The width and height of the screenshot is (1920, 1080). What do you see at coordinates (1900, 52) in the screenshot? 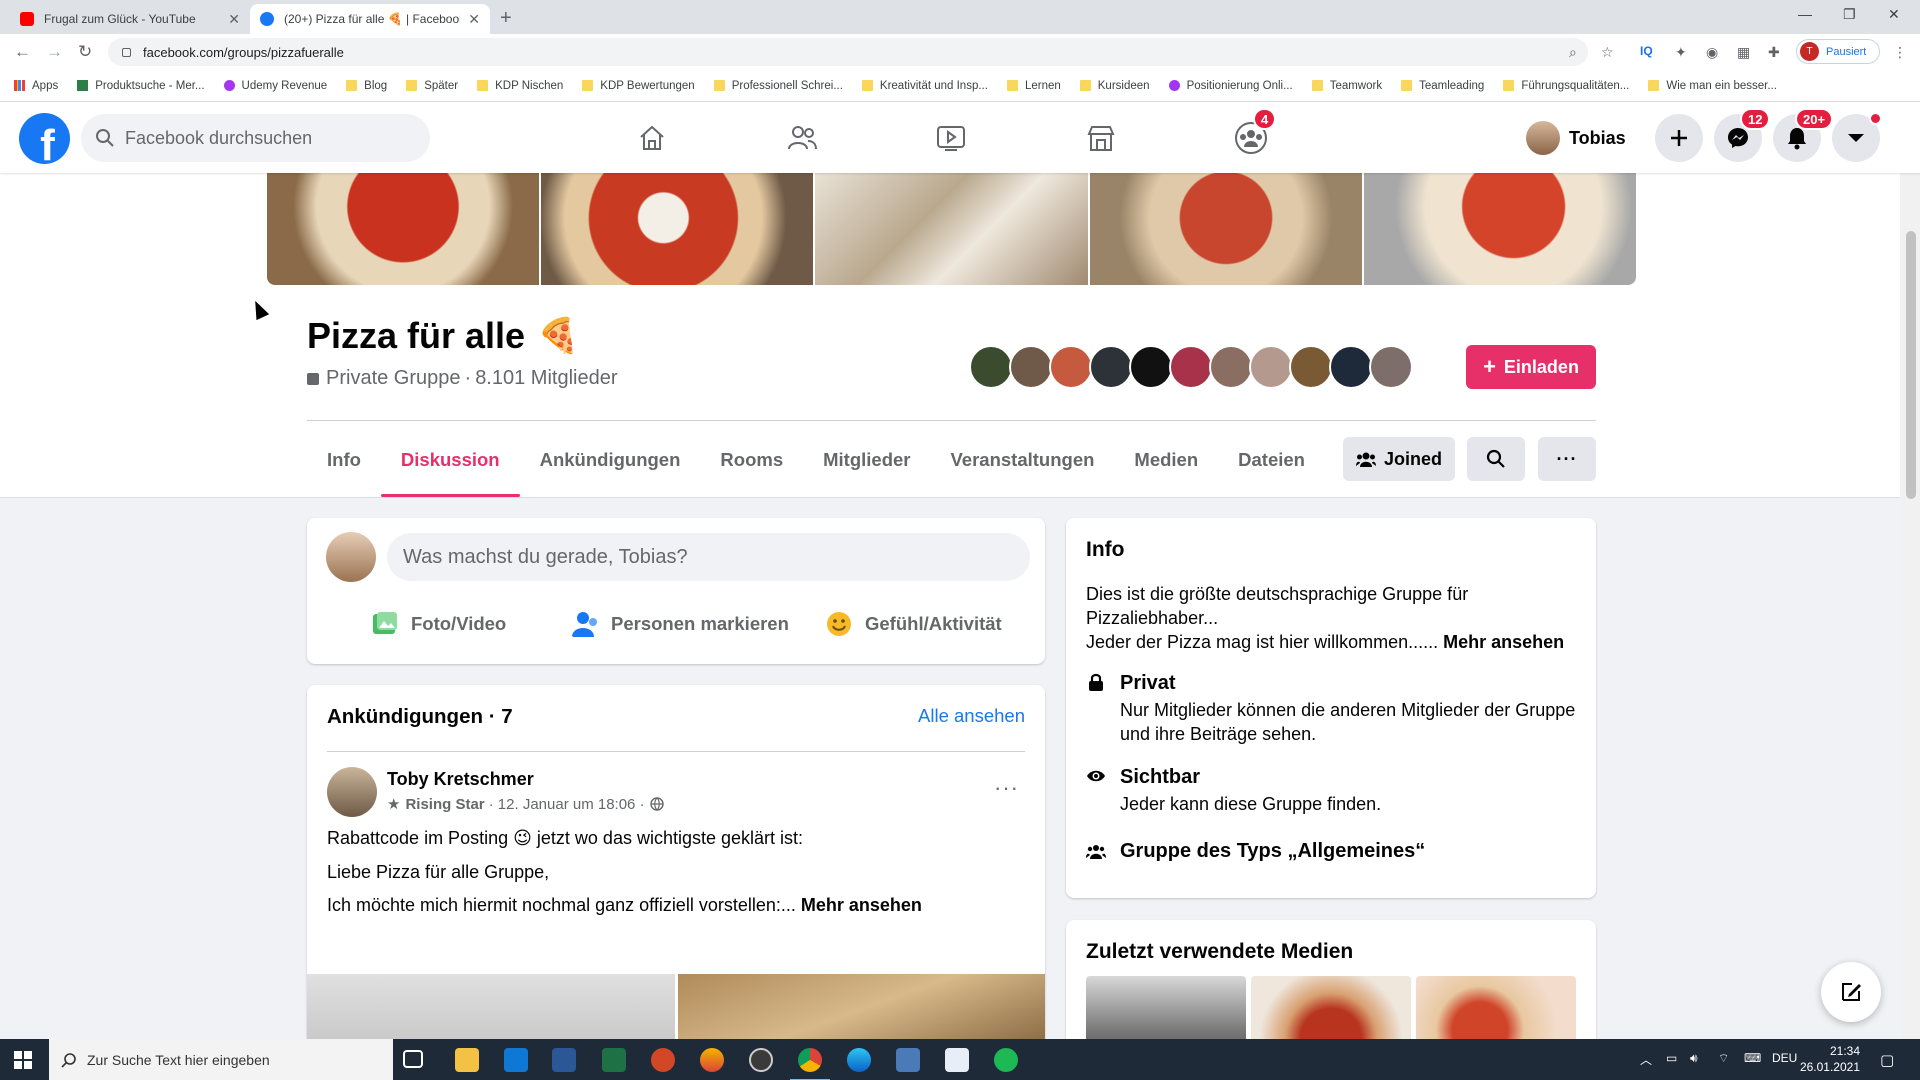
I see `menu-kebab-icon: ⋮` at bounding box center [1900, 52].